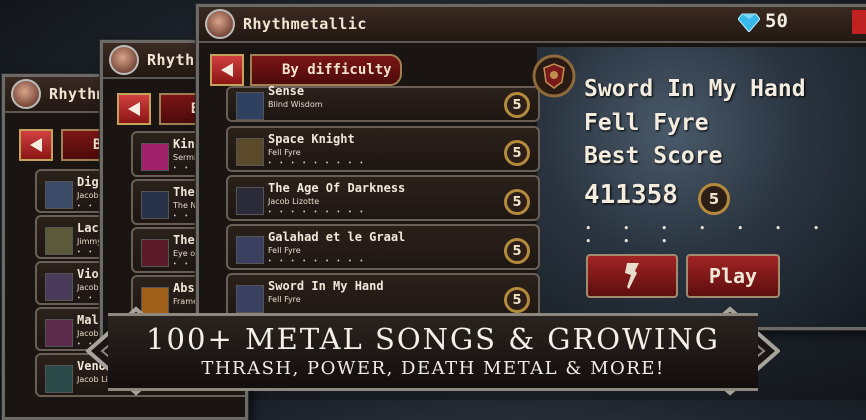  Describe the element at coordinates (653, 156) in the screenshot. I see `best-score-label: Best Score` at that location.